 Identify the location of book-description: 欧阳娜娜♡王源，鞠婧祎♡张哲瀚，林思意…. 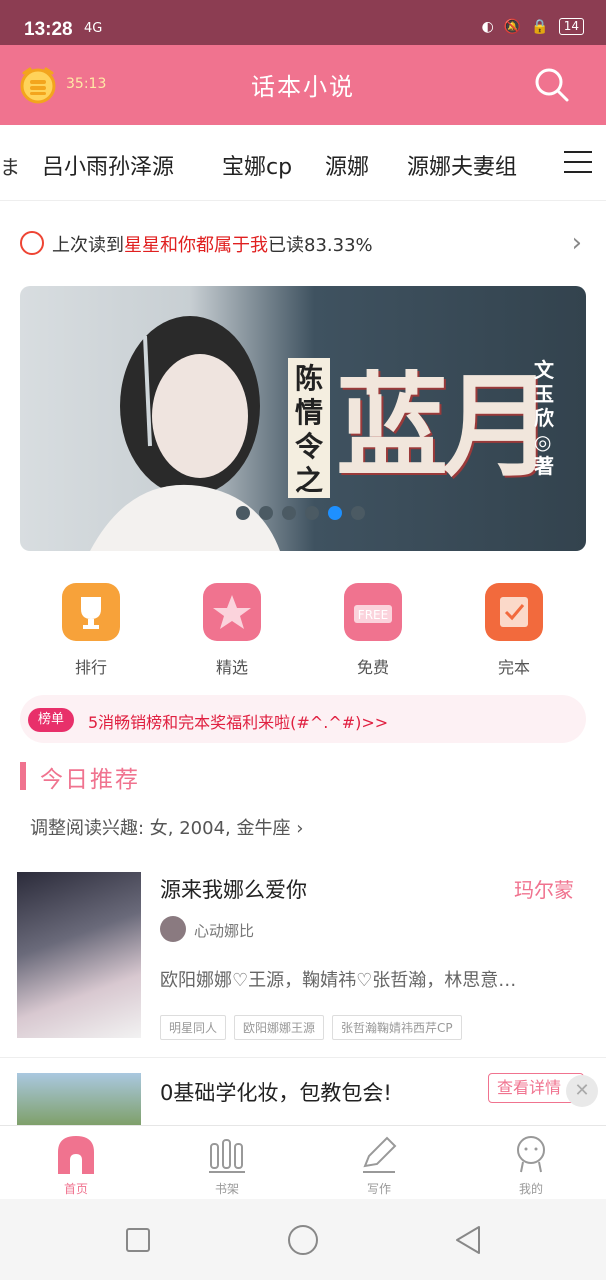
(338, 980).